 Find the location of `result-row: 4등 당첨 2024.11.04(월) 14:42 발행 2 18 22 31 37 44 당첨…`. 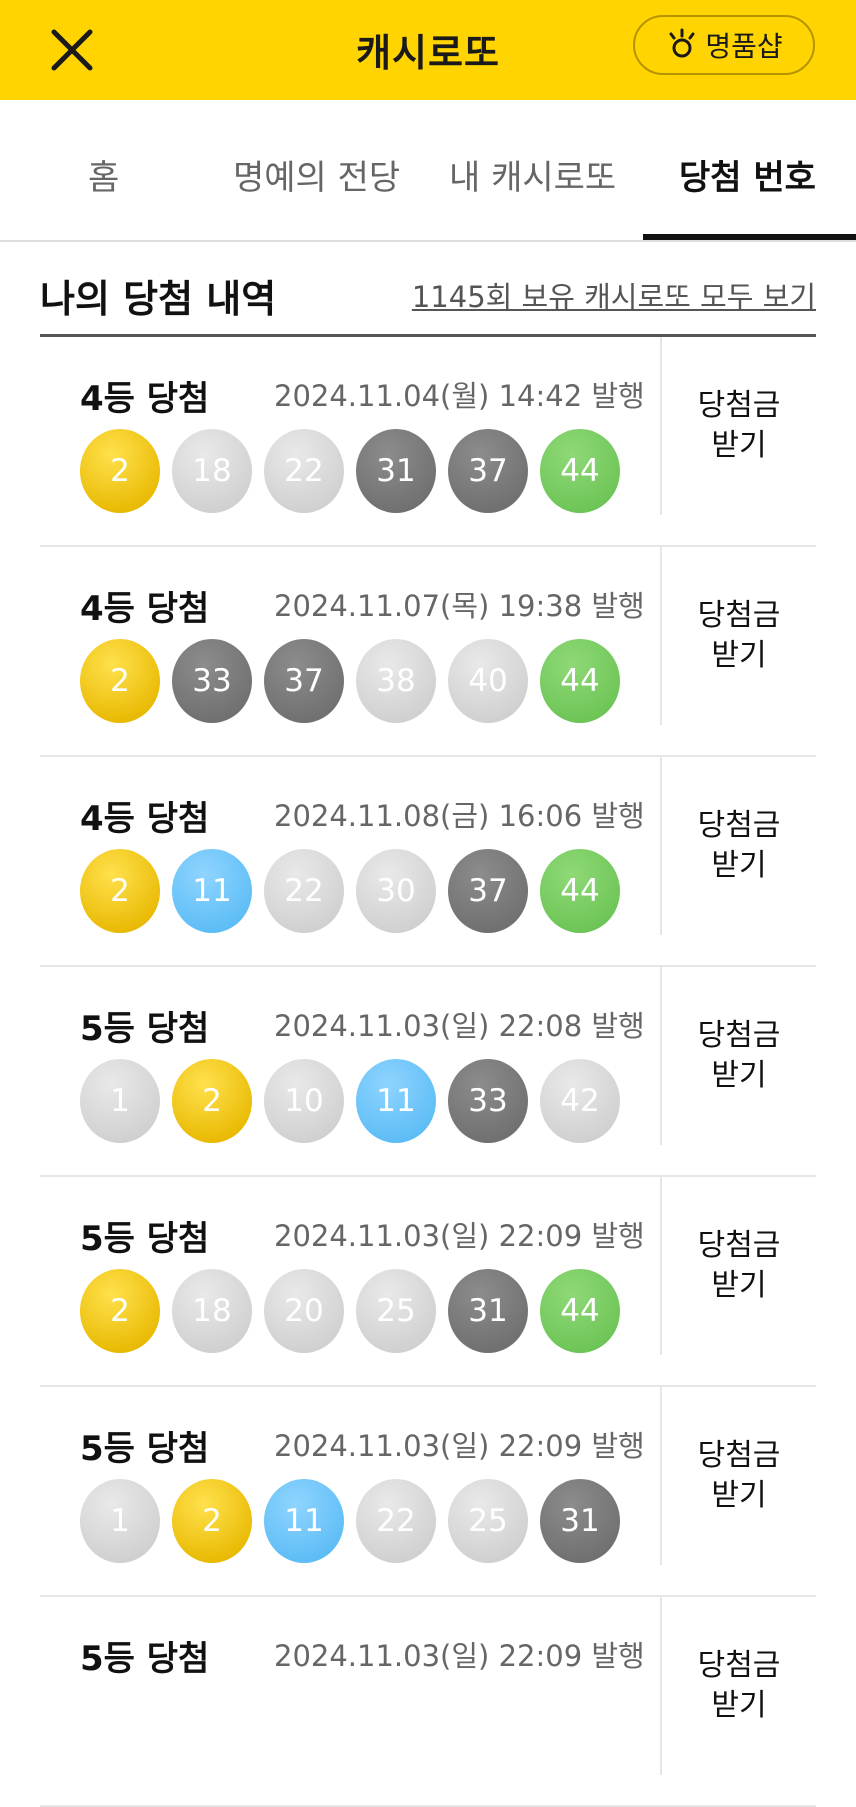

result-row: 4등 당첨 2024.11.04(월) 14:42 발행 2 18 22 31 37 44 당첨… is located at coordinates (428, 442).